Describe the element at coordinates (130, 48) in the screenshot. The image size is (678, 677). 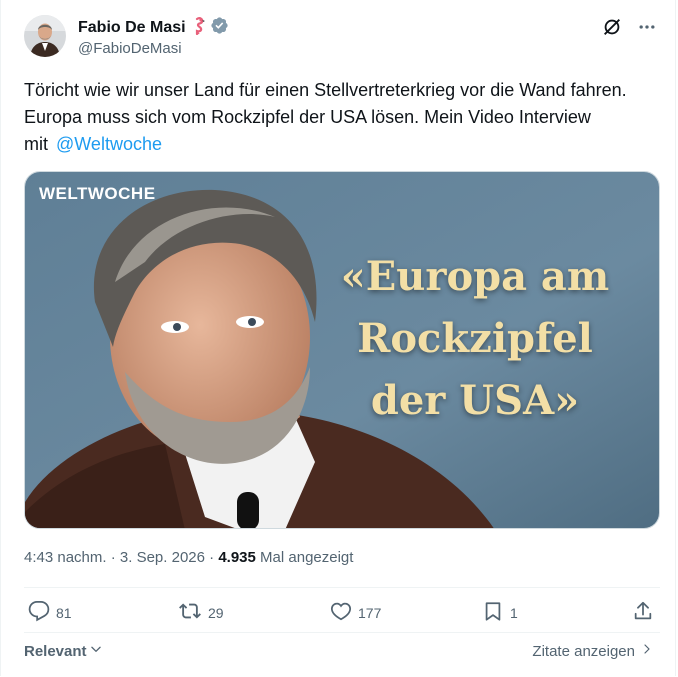
I see `author-handle: @FabioDeMasi` at that location.